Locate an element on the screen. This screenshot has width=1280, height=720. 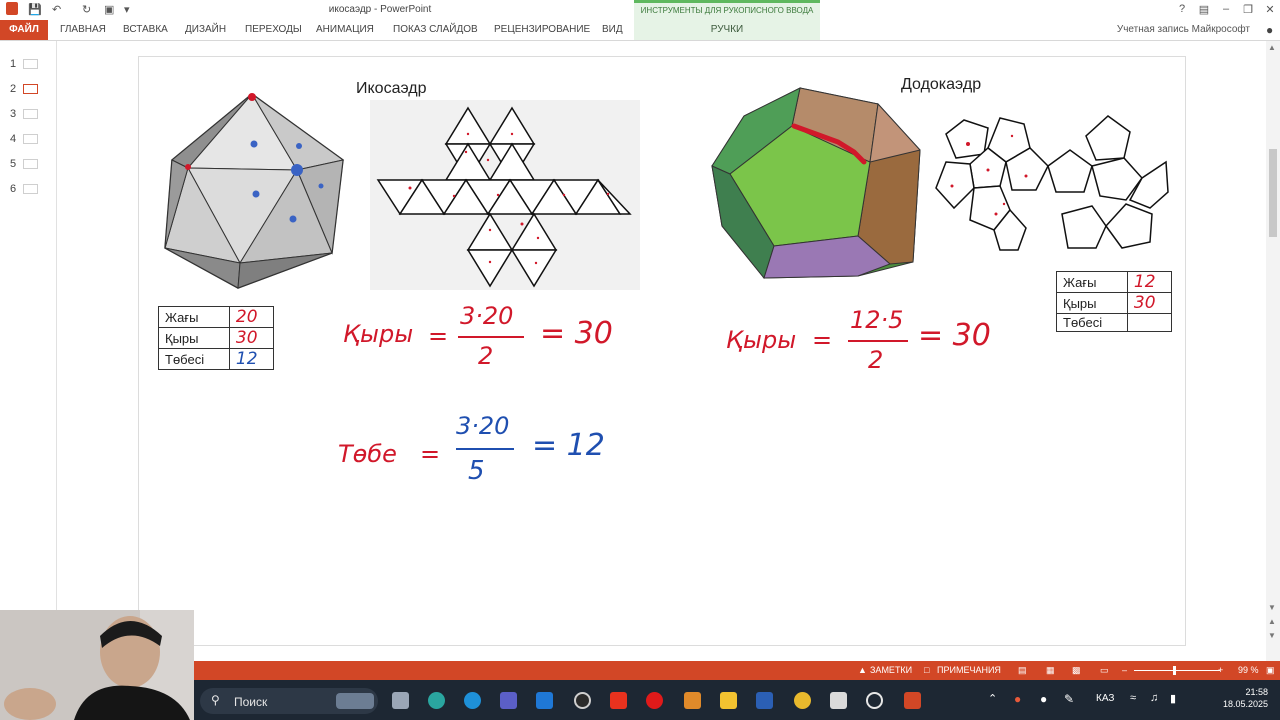
slide-sorter-icon: ▦ is located at coordinates (1050, 670).